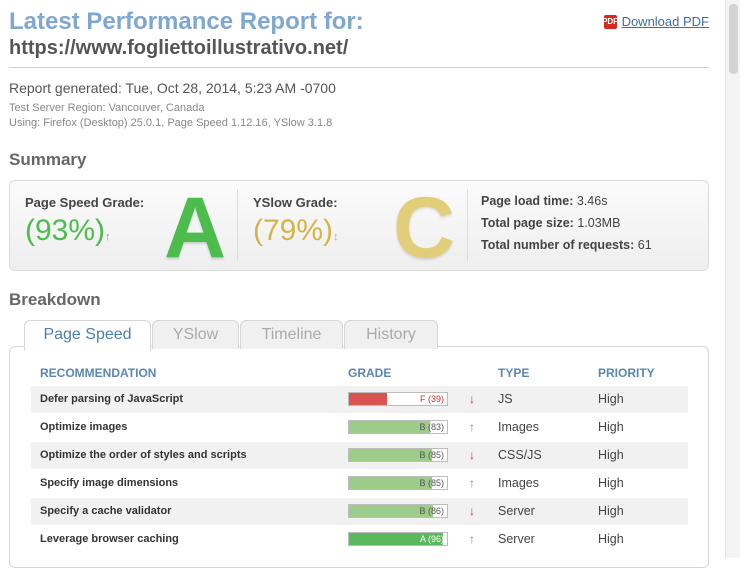  What do you see at coordinates (98, 373) in the screenshot?
I see `column-header-recommendation: RECOMMENDATION` at bounding box center [98, 373].